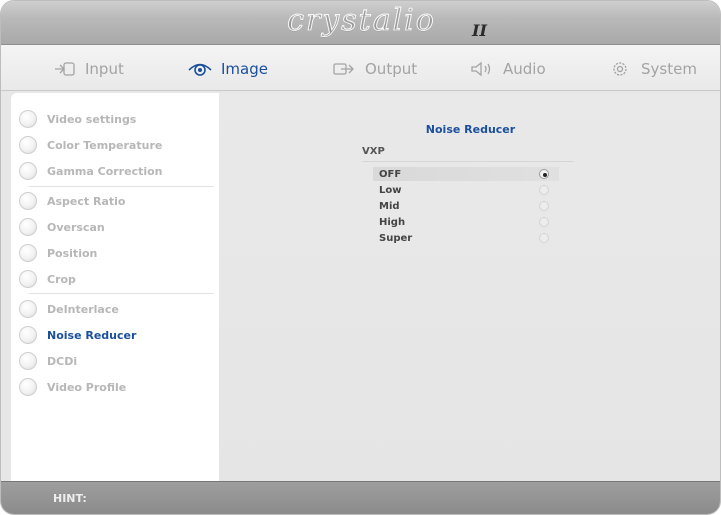 Image resolution: width=721 pixels, height=515 pixels. What do you see at coordinates (244, 69) in the screenshot?
I see `tab-label: Image` at bounding box center [244, 69].